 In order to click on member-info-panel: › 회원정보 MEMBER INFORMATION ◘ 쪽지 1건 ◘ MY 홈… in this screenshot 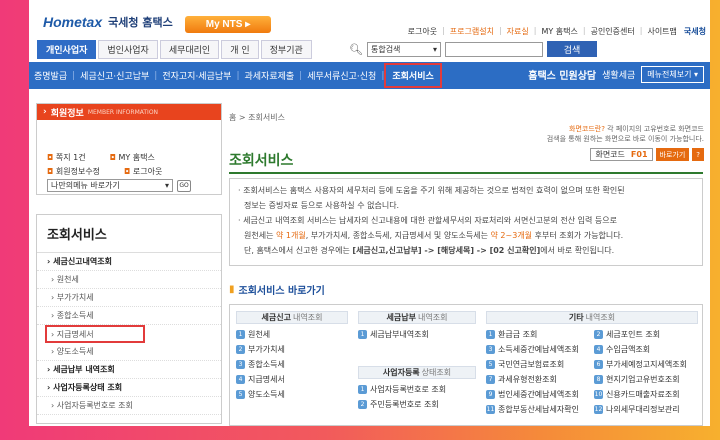, I will do `click(129, 149)`.